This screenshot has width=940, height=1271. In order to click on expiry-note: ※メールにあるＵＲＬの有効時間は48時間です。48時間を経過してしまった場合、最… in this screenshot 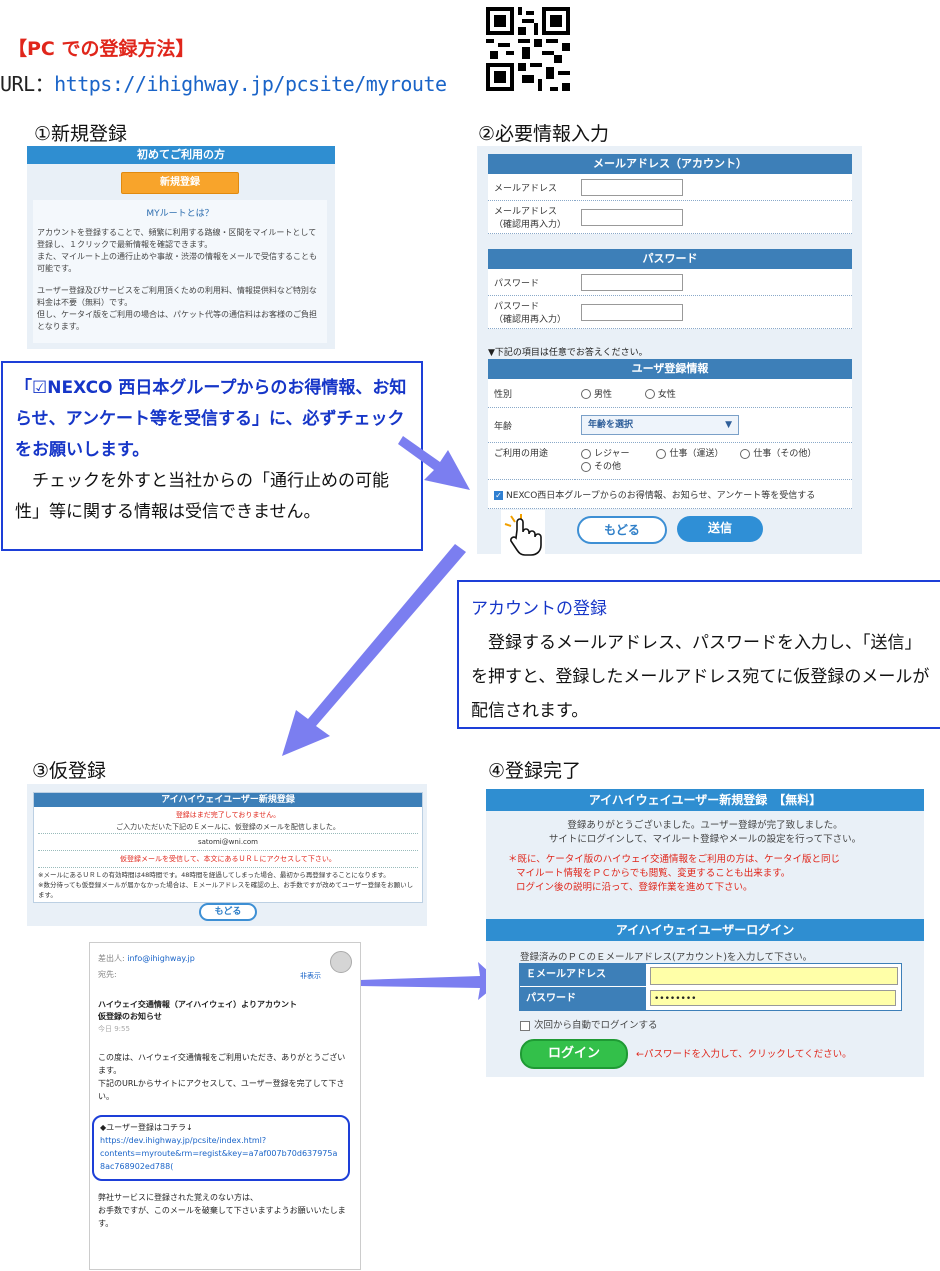, I will do `click(214, 875)`.